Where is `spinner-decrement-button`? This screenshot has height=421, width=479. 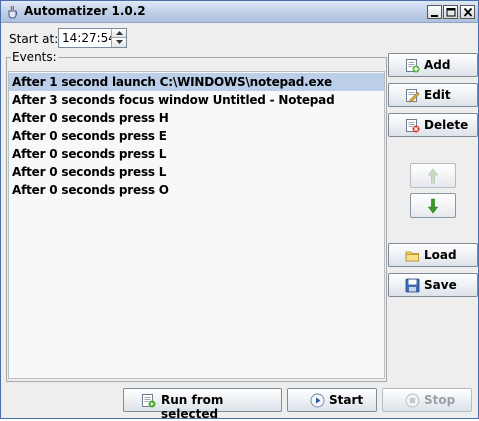
spinner-decrement-button is located at coordinates (118, 42).